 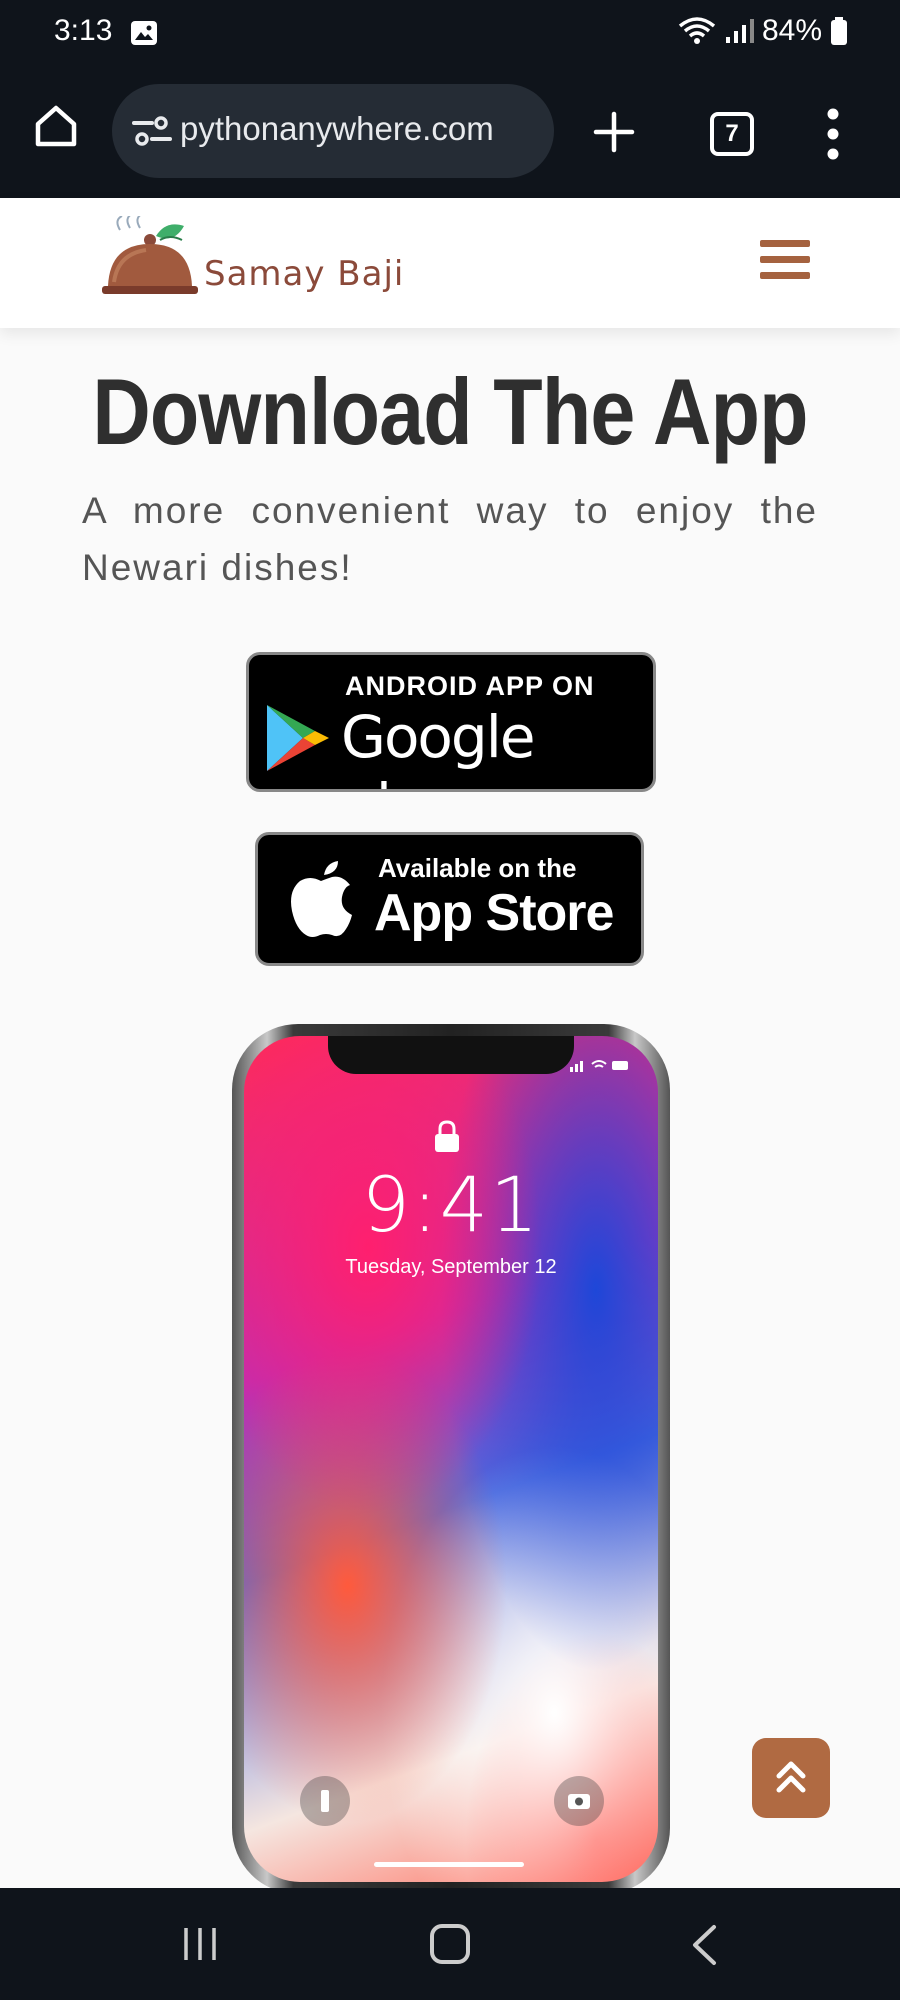 I want to click on address-bar: pythonanywhere.com, so click(x=333, y=131).